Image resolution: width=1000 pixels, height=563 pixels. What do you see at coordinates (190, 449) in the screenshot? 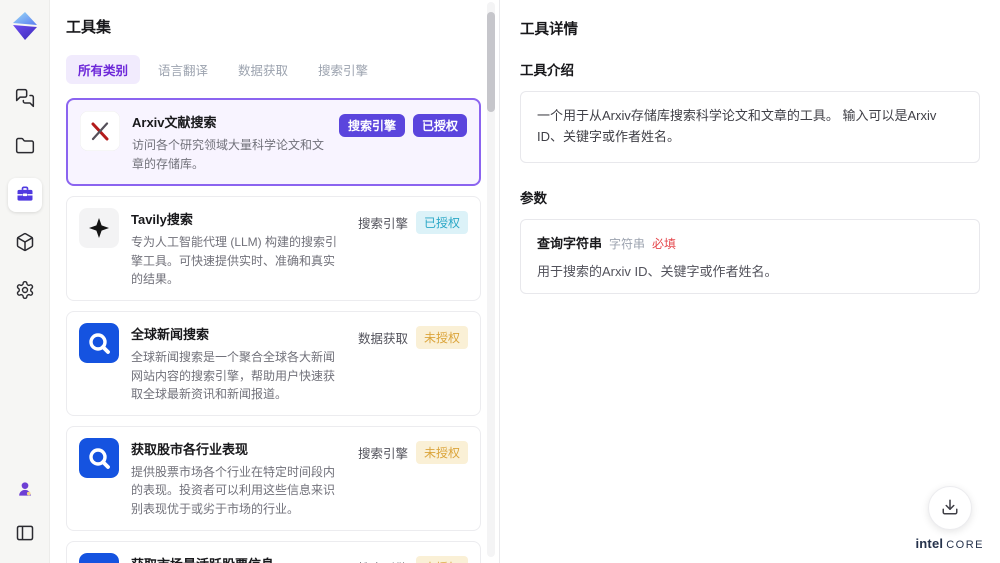
I see `tool-name: 获取股市各行业表现` at bounding box center [190, 449].